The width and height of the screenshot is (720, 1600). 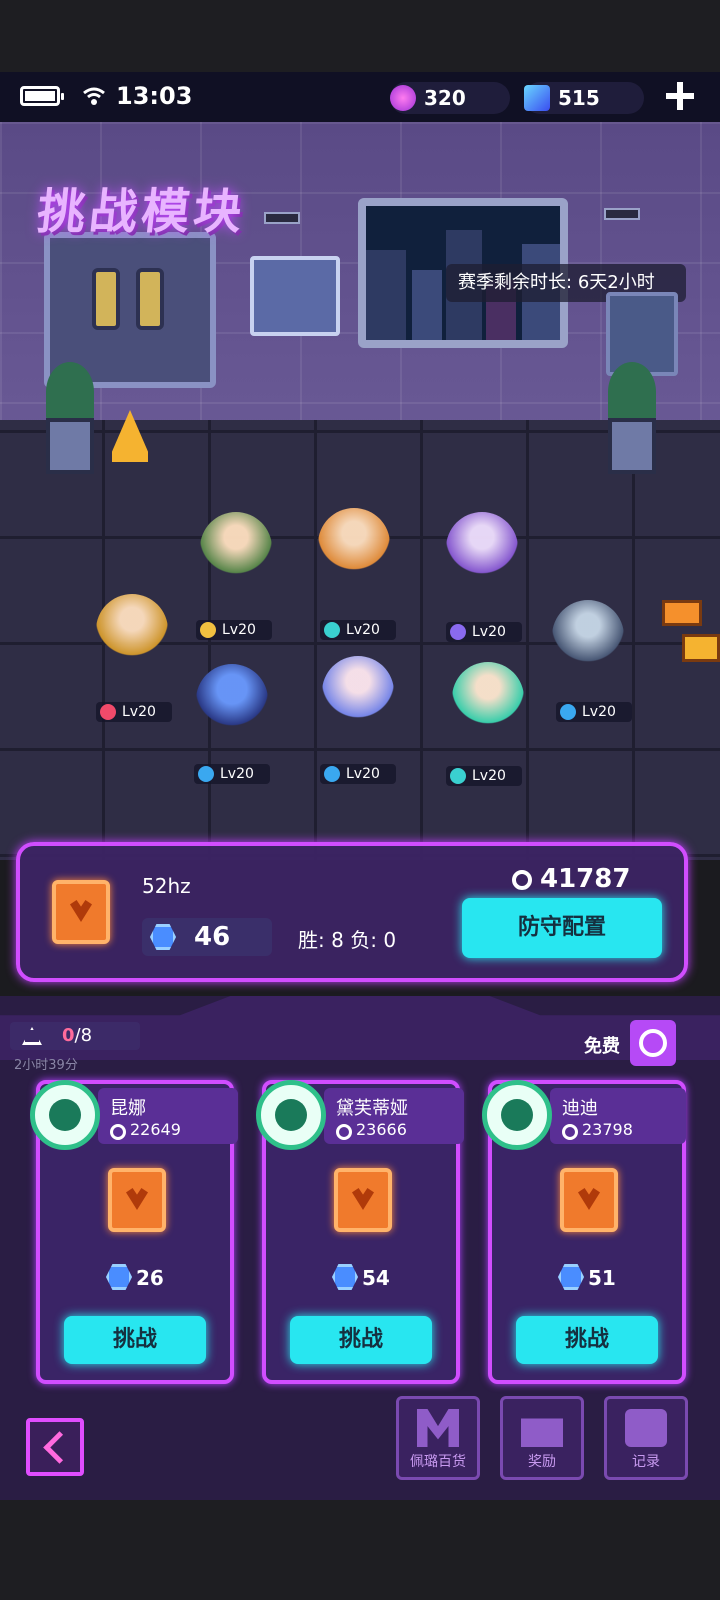 What do you see at coordinates (166, 886) in the screenshot?
I see `player-name: 52hz` at bounding box center [166, 886].